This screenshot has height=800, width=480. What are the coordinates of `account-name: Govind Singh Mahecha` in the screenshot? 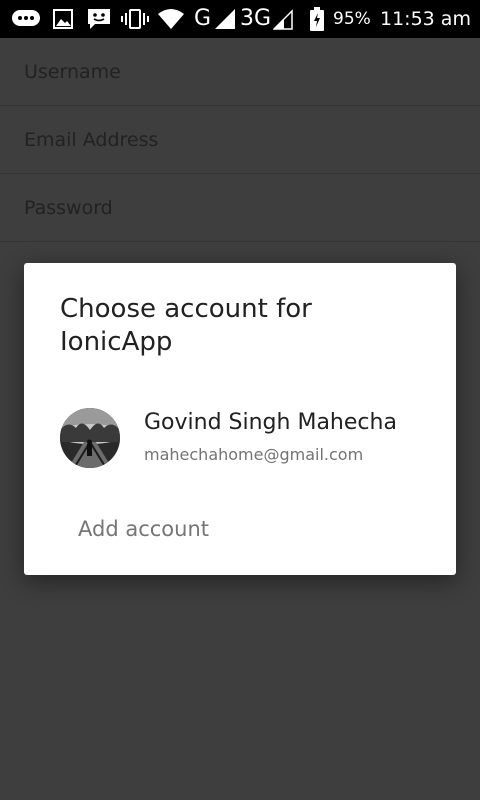 It's located at (270, 422).